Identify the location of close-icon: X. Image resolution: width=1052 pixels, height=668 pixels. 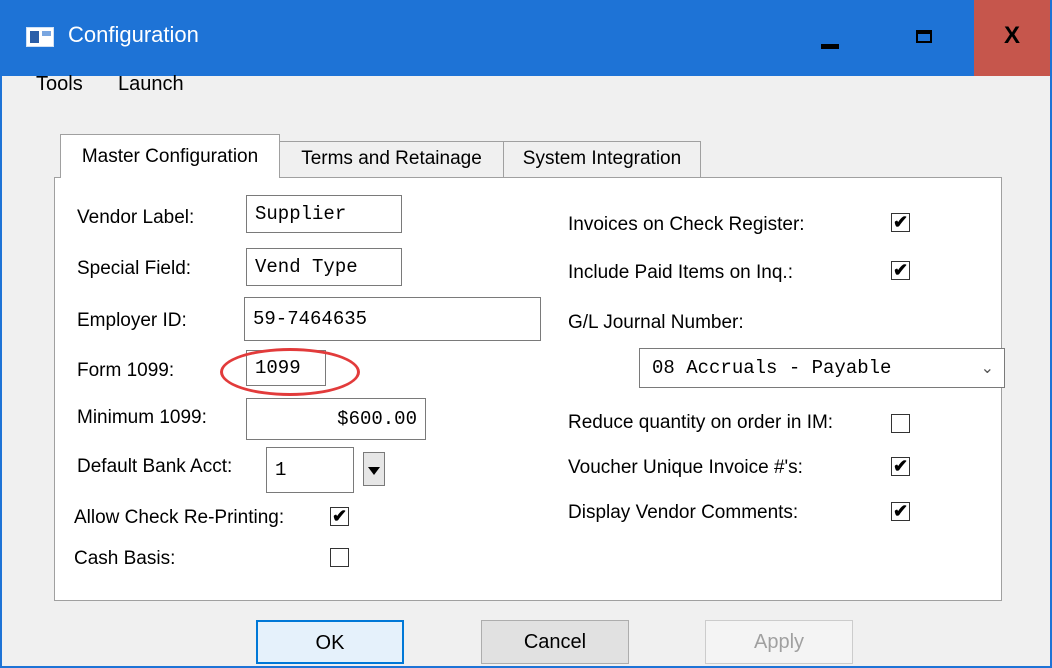
(1011, 35).